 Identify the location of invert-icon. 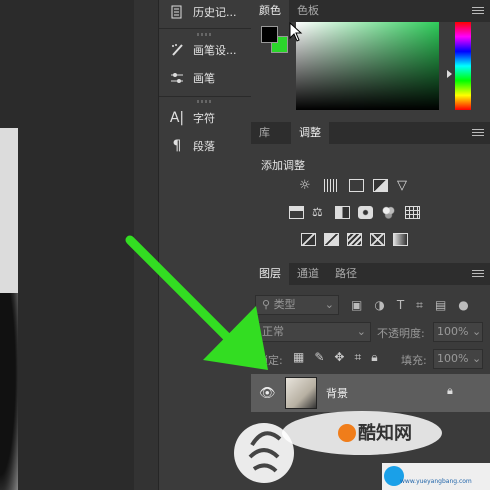
(308, 239).